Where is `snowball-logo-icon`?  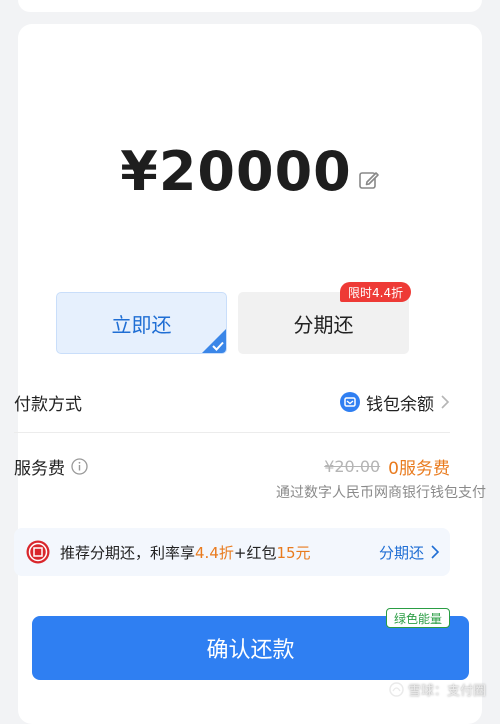 snowball-logo-icon is located at coordinates (396, 689).